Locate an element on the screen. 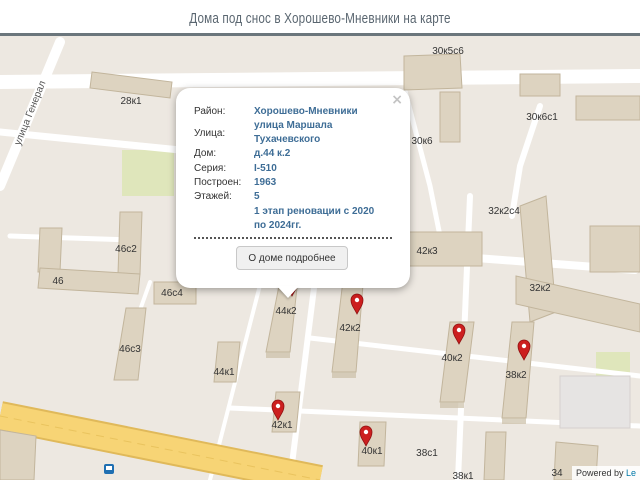  building-label: 40к1 is located at coordinates (371, 451).